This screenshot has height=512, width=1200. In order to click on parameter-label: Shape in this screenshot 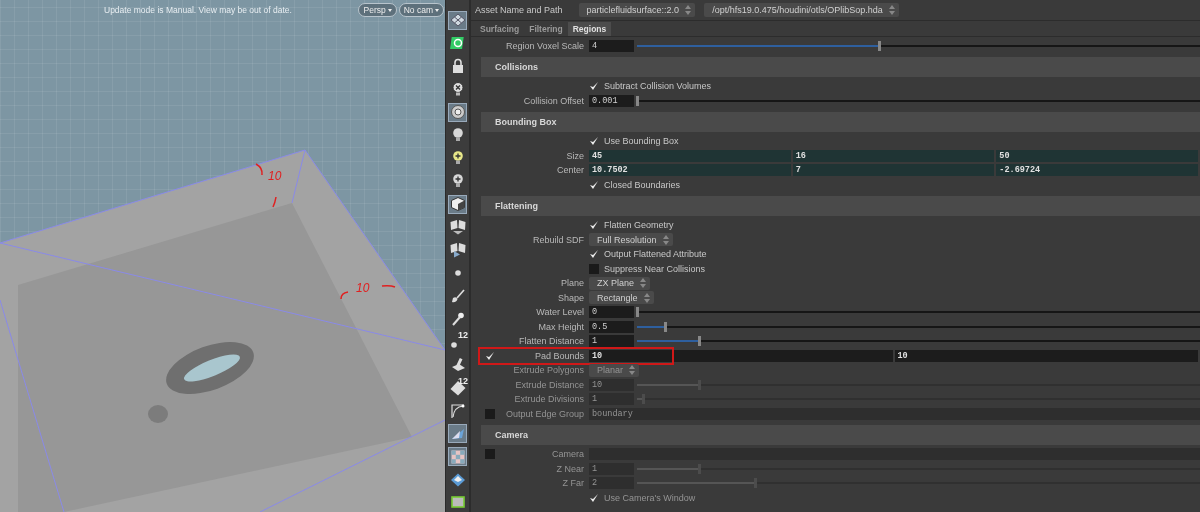, I will do `click(570, 297)`.